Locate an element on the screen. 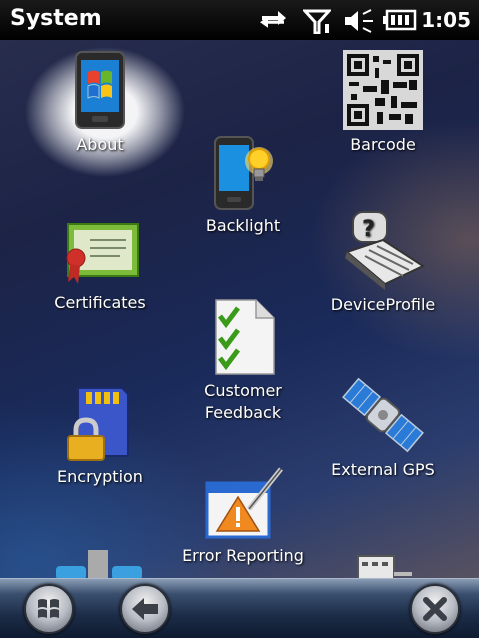 The width and height of the screenshot is (479, 638). tile-certificates: Certificates is located at coordinates (100, 268).